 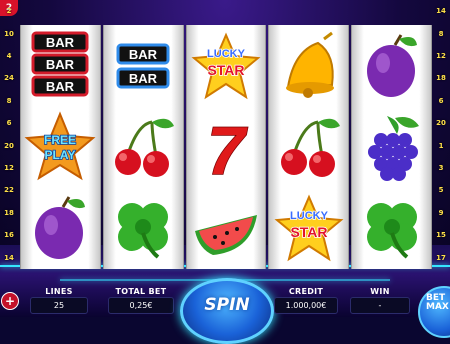 I want to click on symbol-text: 7, so click(x=227, y=151).